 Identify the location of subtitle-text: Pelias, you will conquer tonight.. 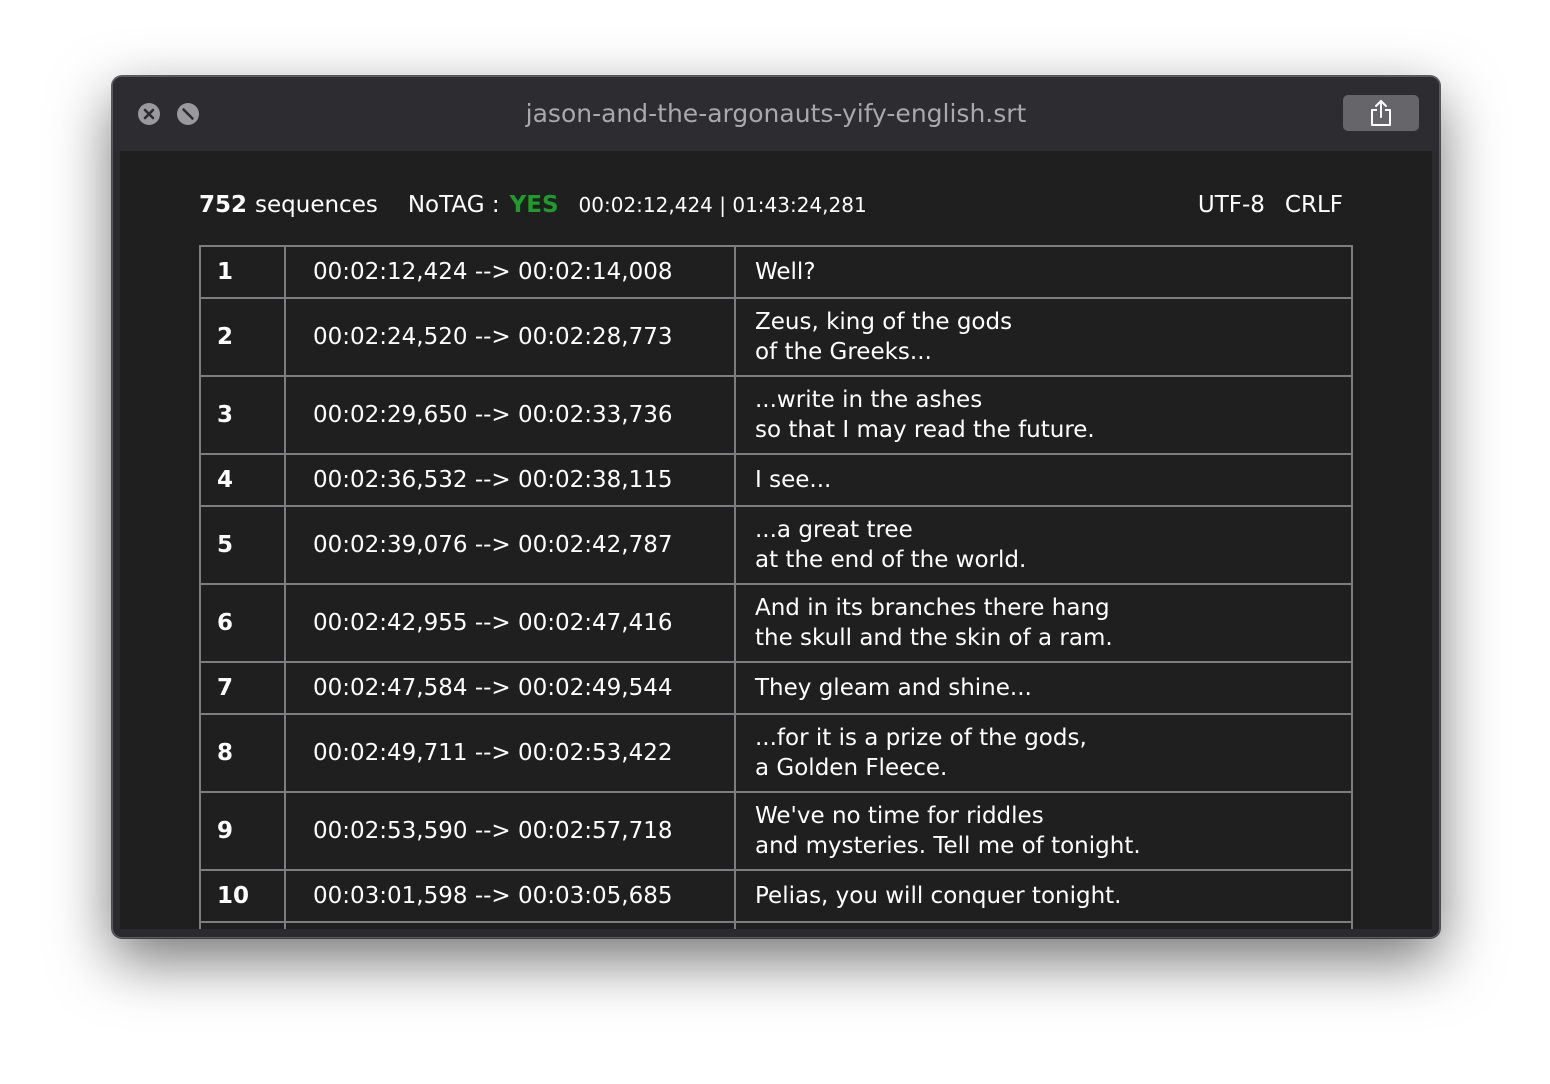
(1043, 896).